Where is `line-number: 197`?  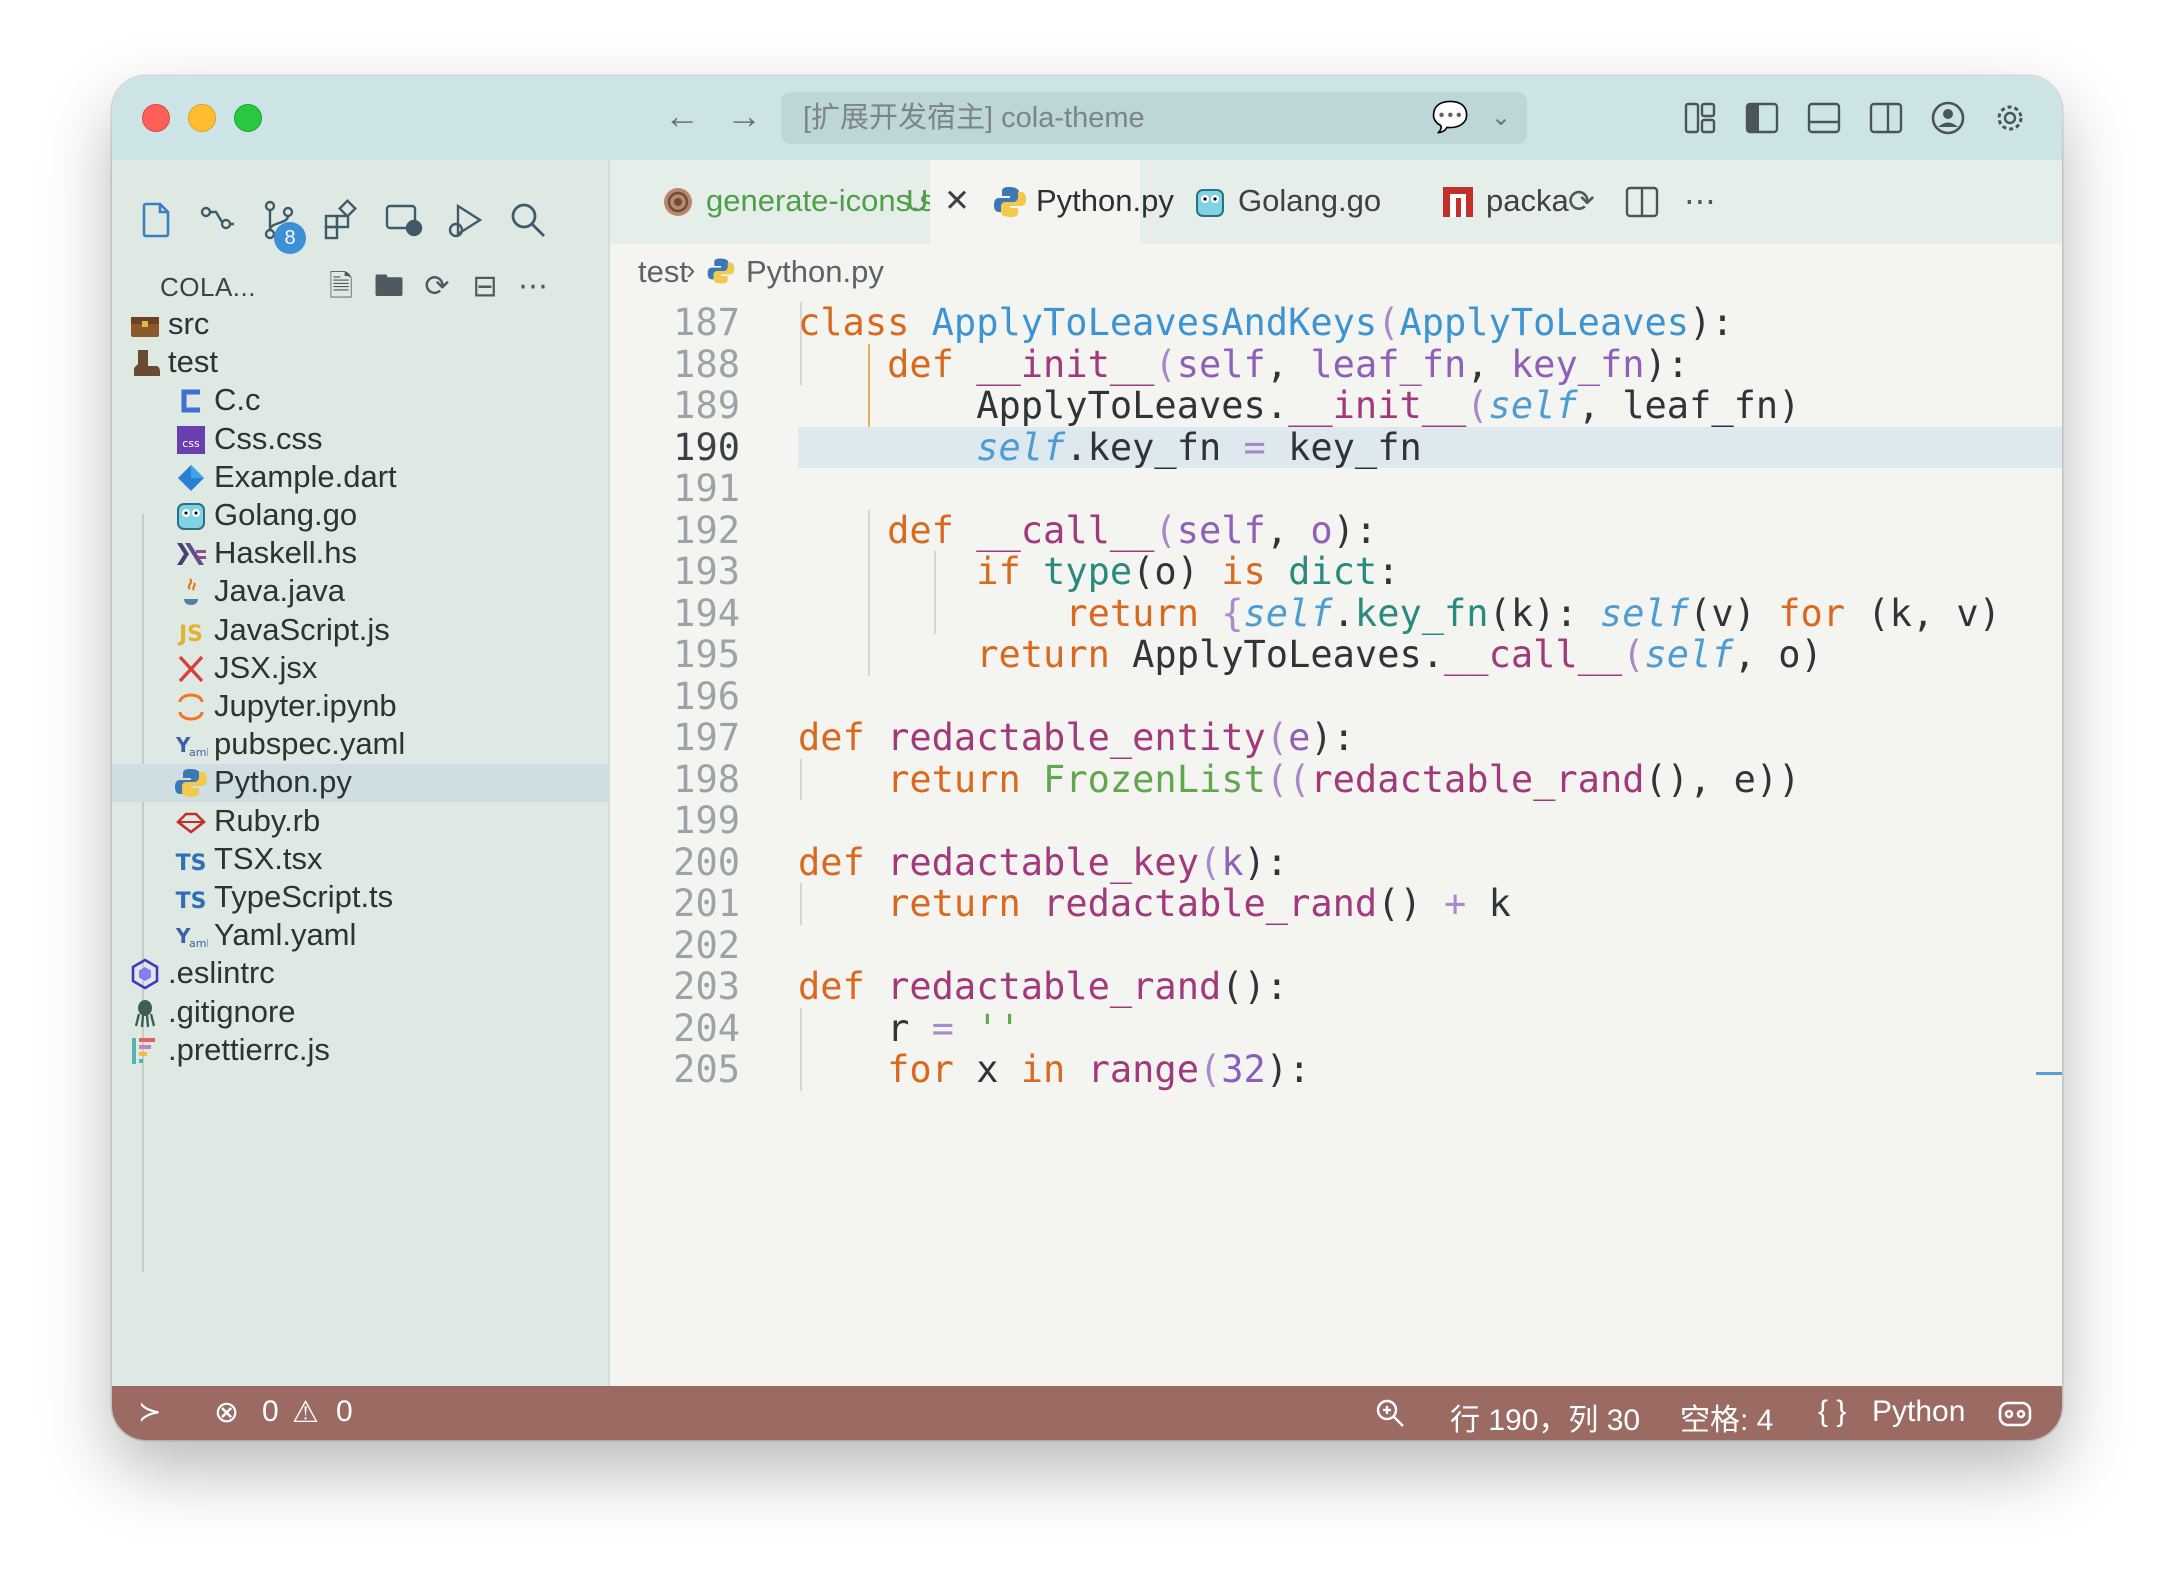 line-number: 197 is located at coordinates (706, 737).